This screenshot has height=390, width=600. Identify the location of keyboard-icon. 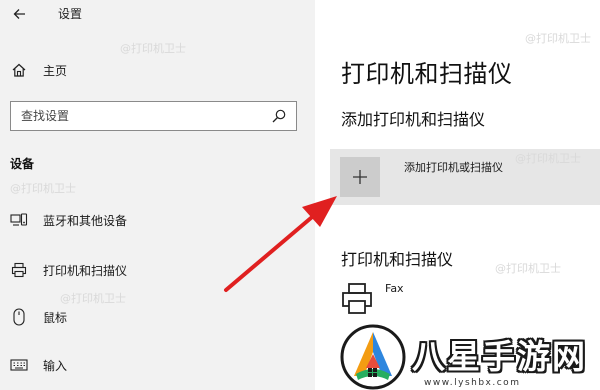
(19, 365).